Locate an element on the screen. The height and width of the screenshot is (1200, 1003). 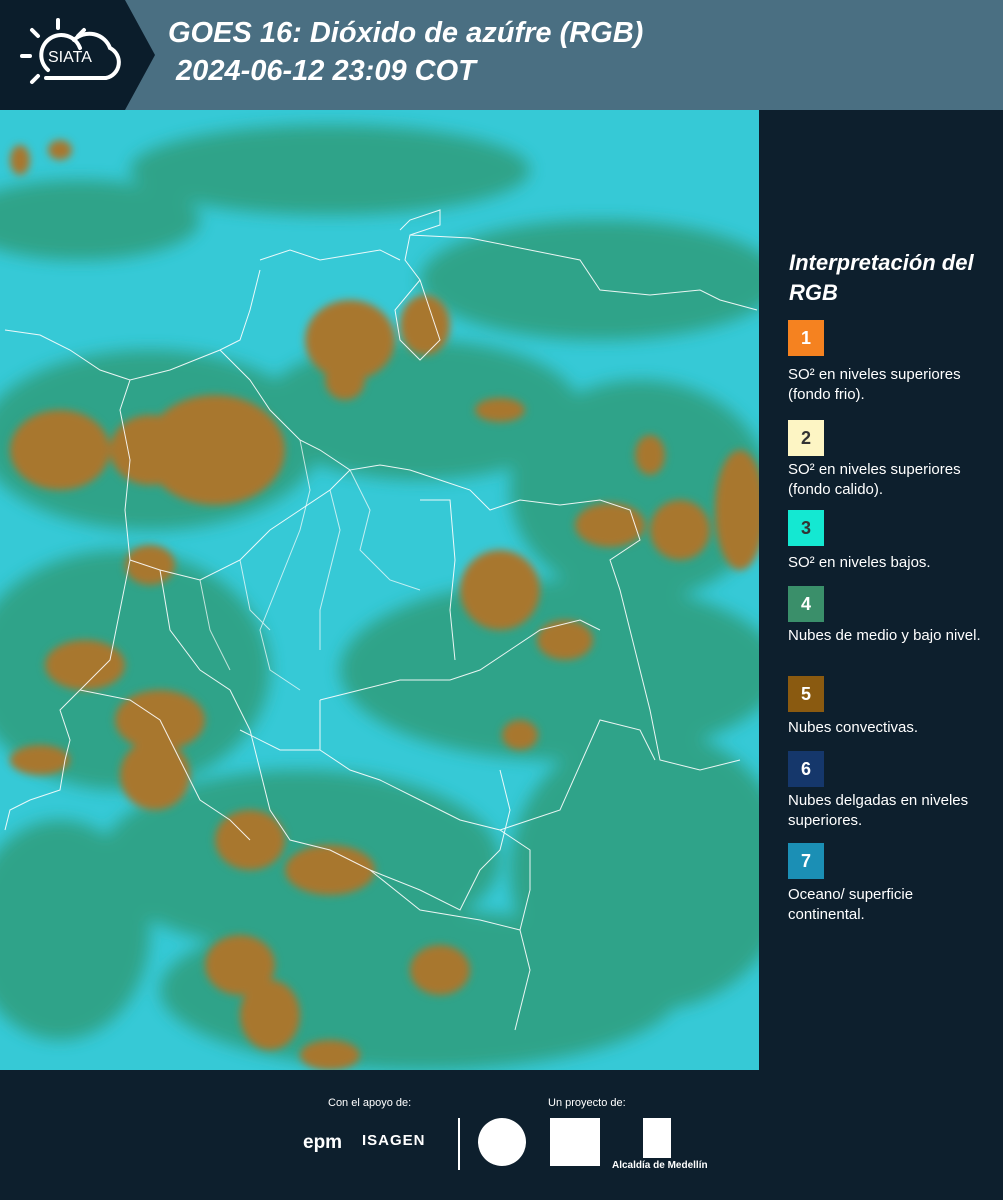
legend-swatch-2: 2 is located at coordinates (806, 438).